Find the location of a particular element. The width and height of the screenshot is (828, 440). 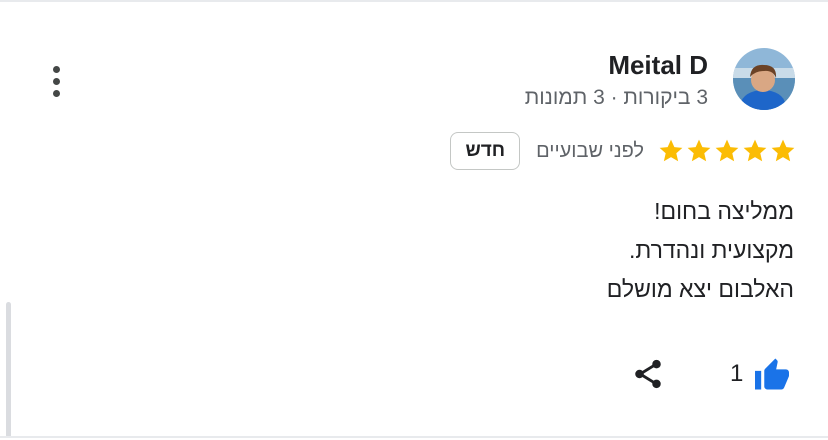

review-text-line: האלבום יצא מושלם is located at coordinates (700, 289).